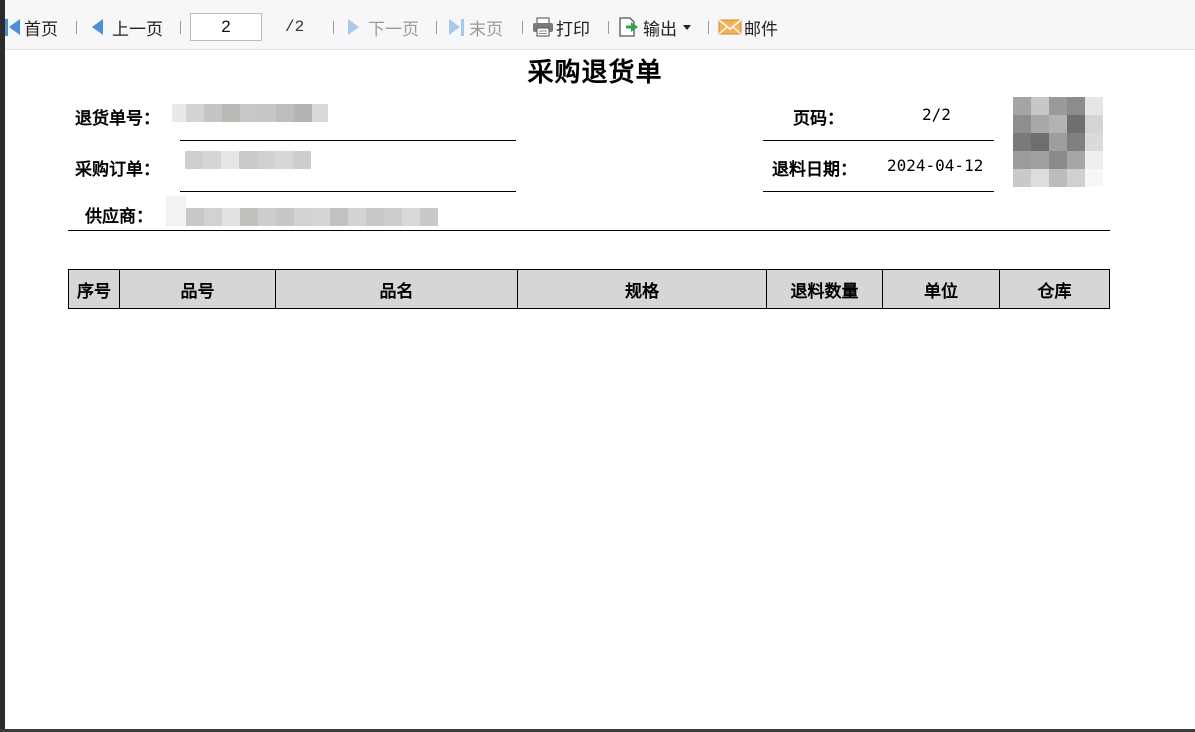 Image resolution: width=1195 pixels, height=732 pixels. I want to click on column-header: 单位, so click(941, 289).